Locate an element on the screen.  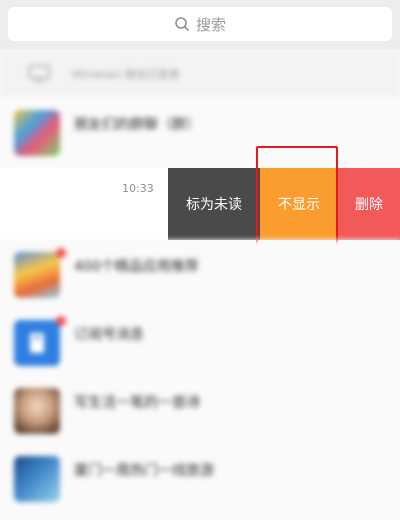
swiped-chat-time: 10:33 is located at coordinates (138, 188).